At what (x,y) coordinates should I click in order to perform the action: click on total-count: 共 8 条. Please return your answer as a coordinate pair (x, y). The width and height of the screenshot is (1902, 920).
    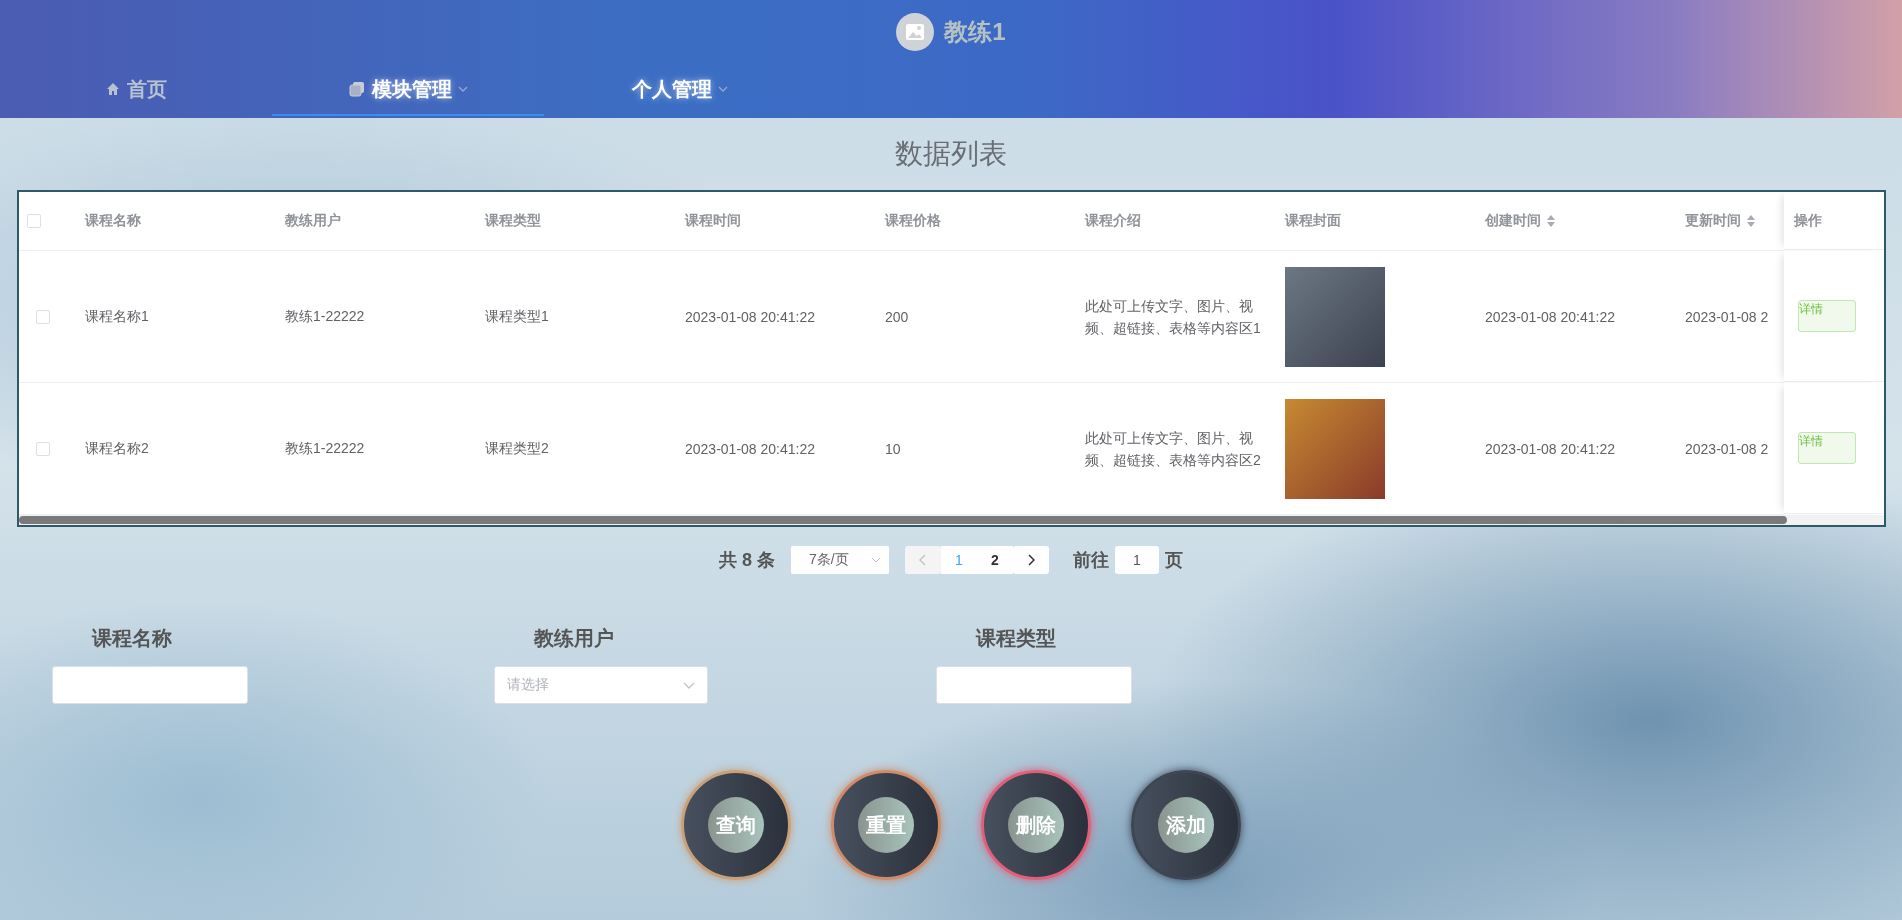
    Looking at the image, I should click on (747, 560).